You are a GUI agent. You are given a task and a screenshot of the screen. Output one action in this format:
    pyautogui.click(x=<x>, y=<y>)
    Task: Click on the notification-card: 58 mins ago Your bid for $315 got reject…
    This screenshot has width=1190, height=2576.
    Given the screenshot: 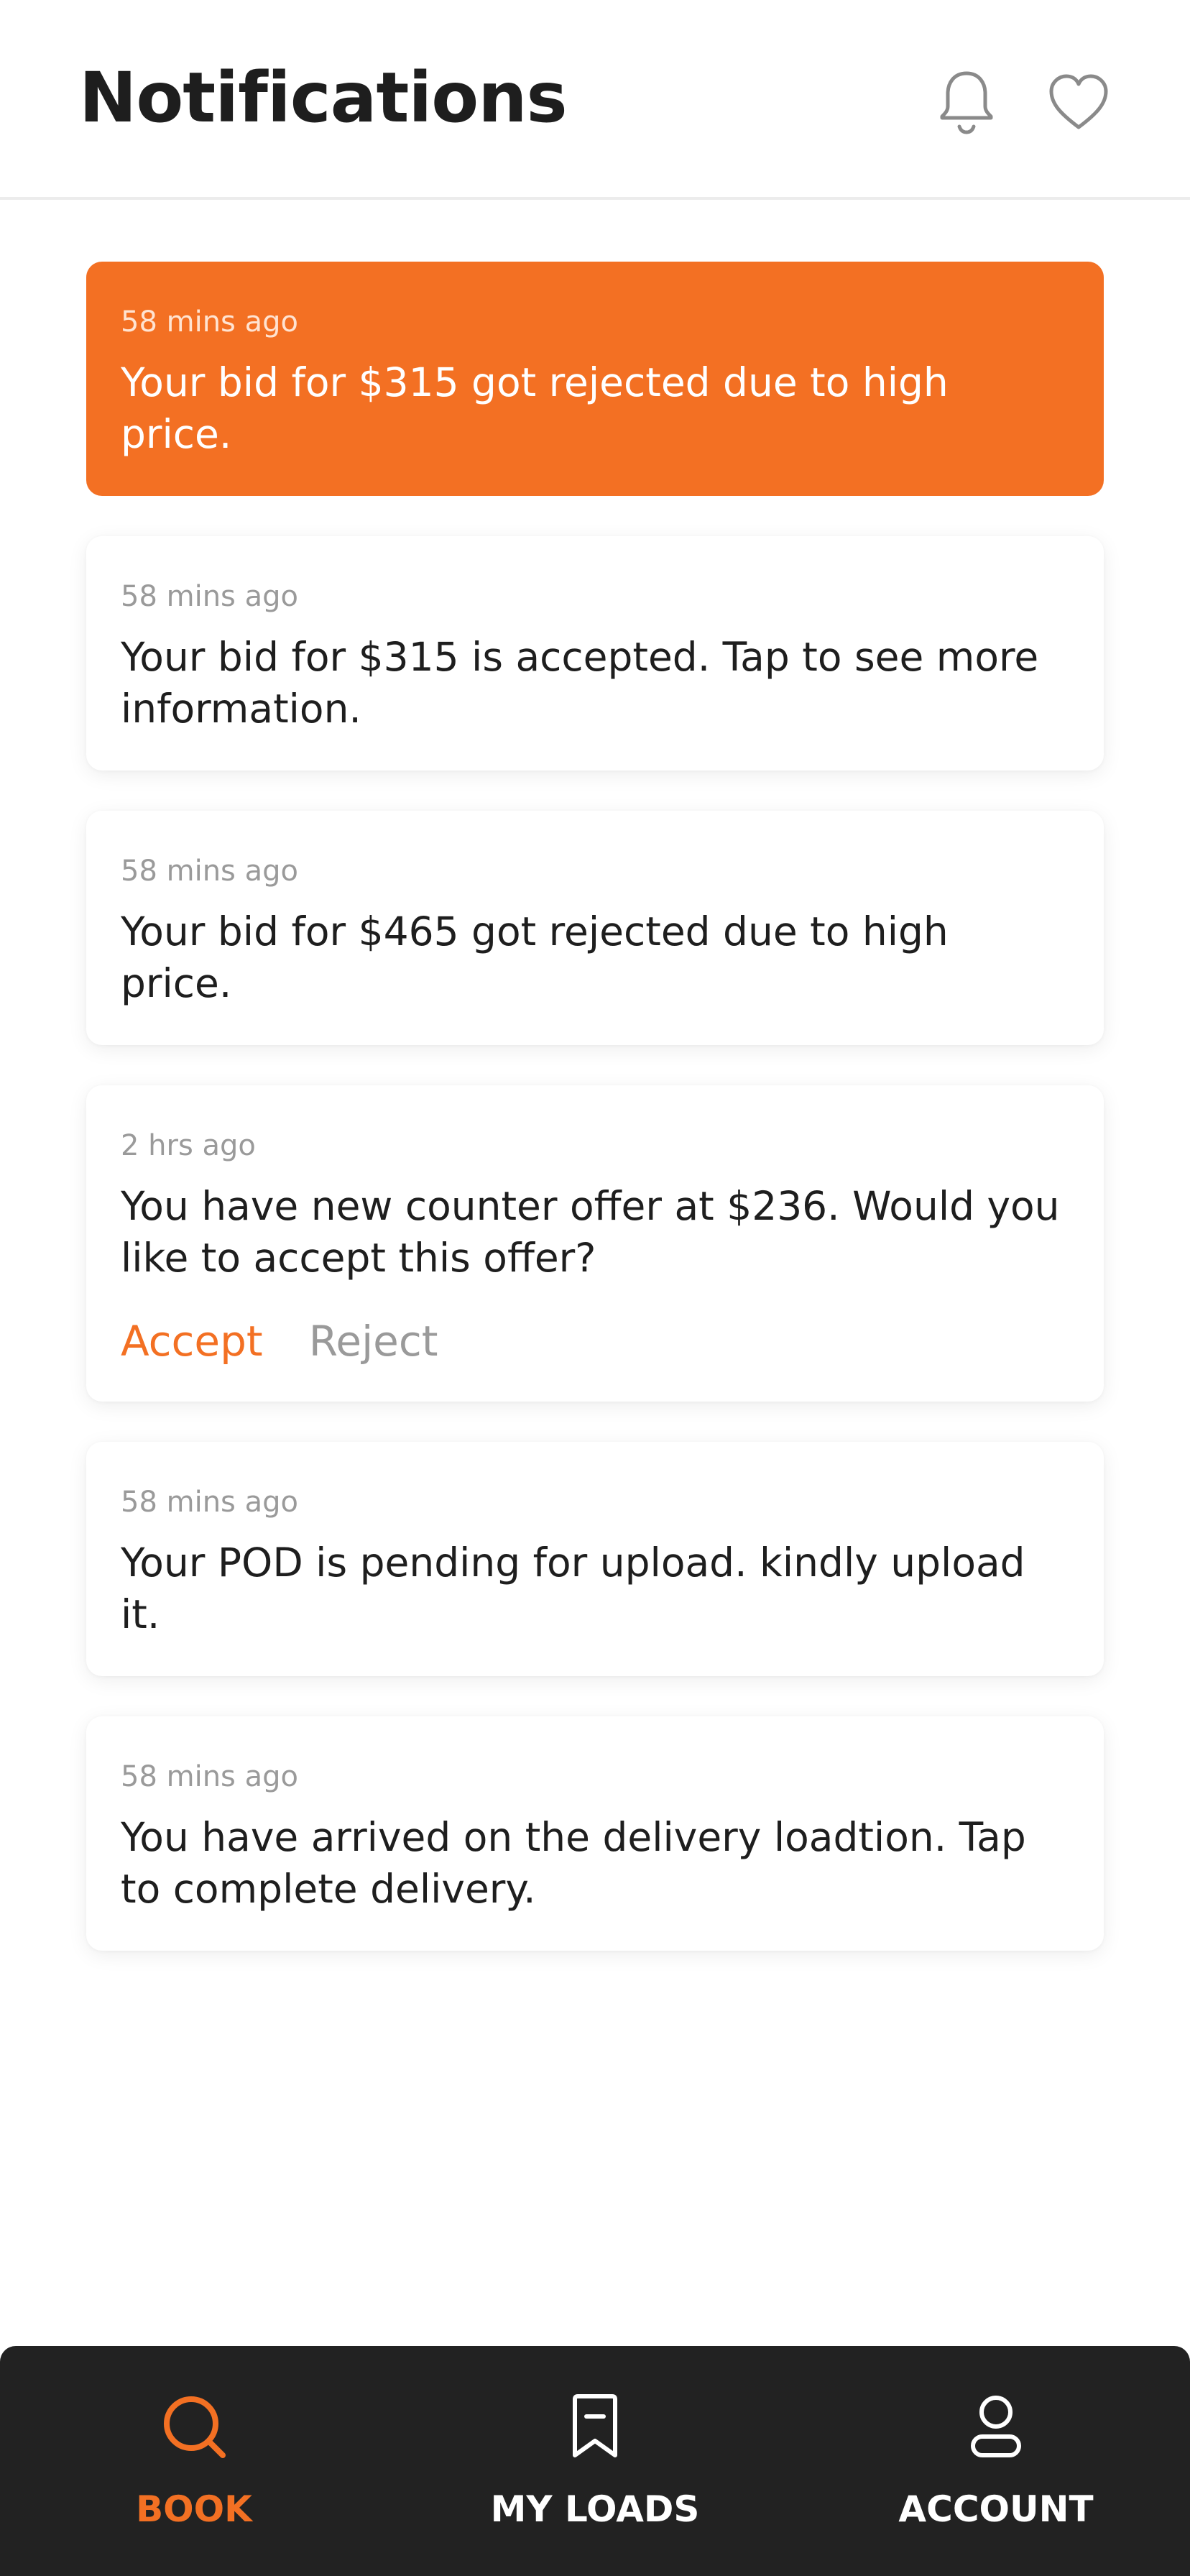 What is the action you would take?
    pyautogui.click(x=595, y=379)
    